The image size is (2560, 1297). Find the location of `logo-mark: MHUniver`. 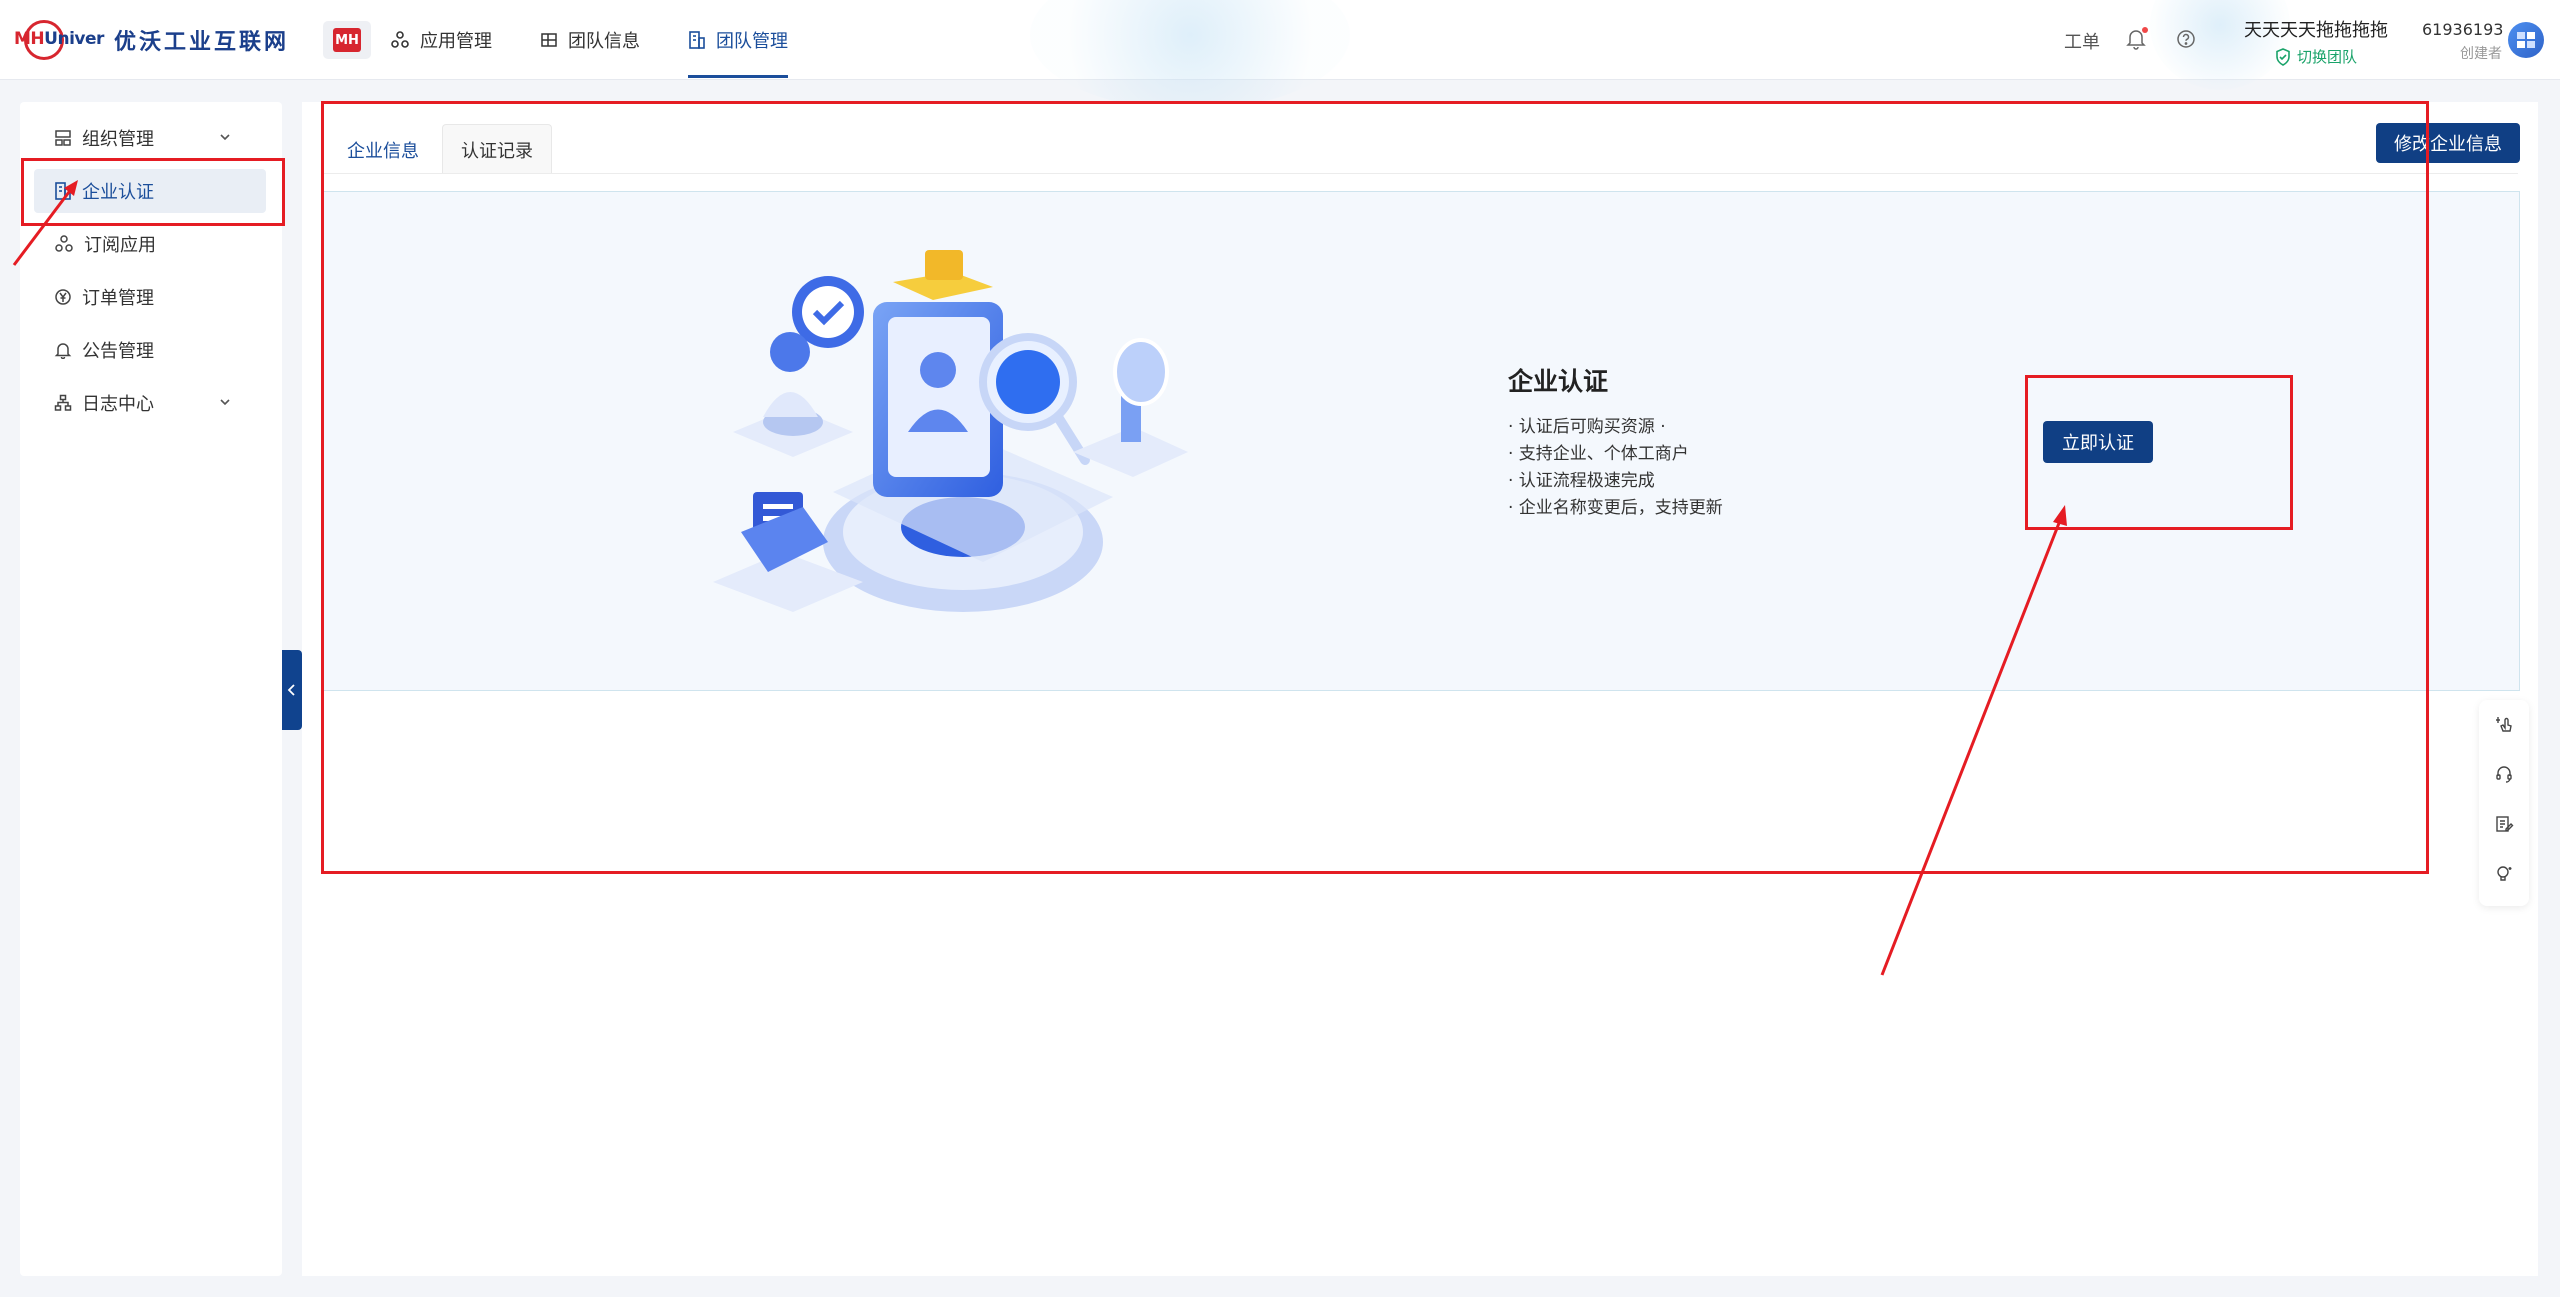

logo-mark: MHUniver is located at coordinates (59, 40).